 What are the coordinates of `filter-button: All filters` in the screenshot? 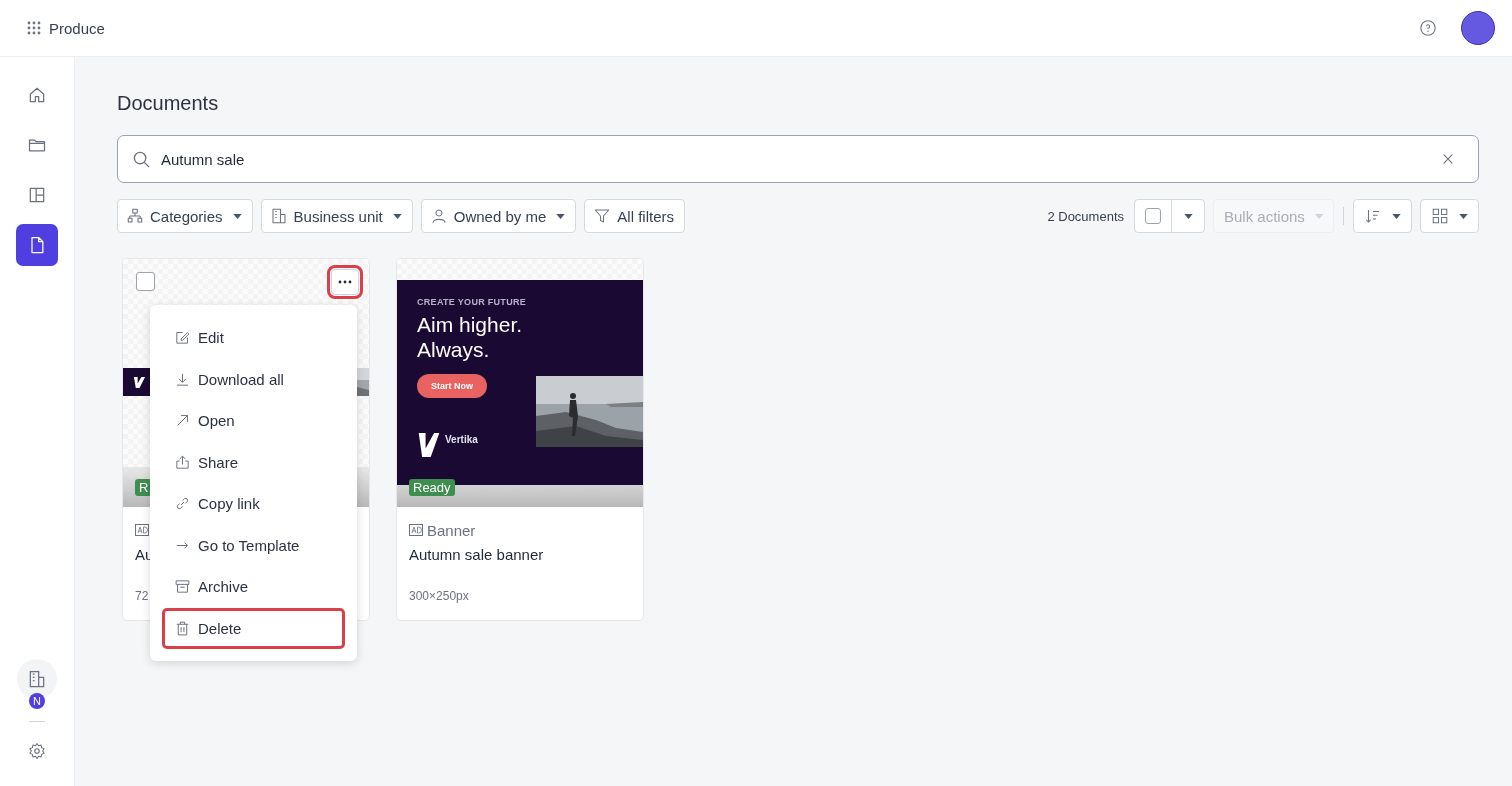 It's located at (634, 216).